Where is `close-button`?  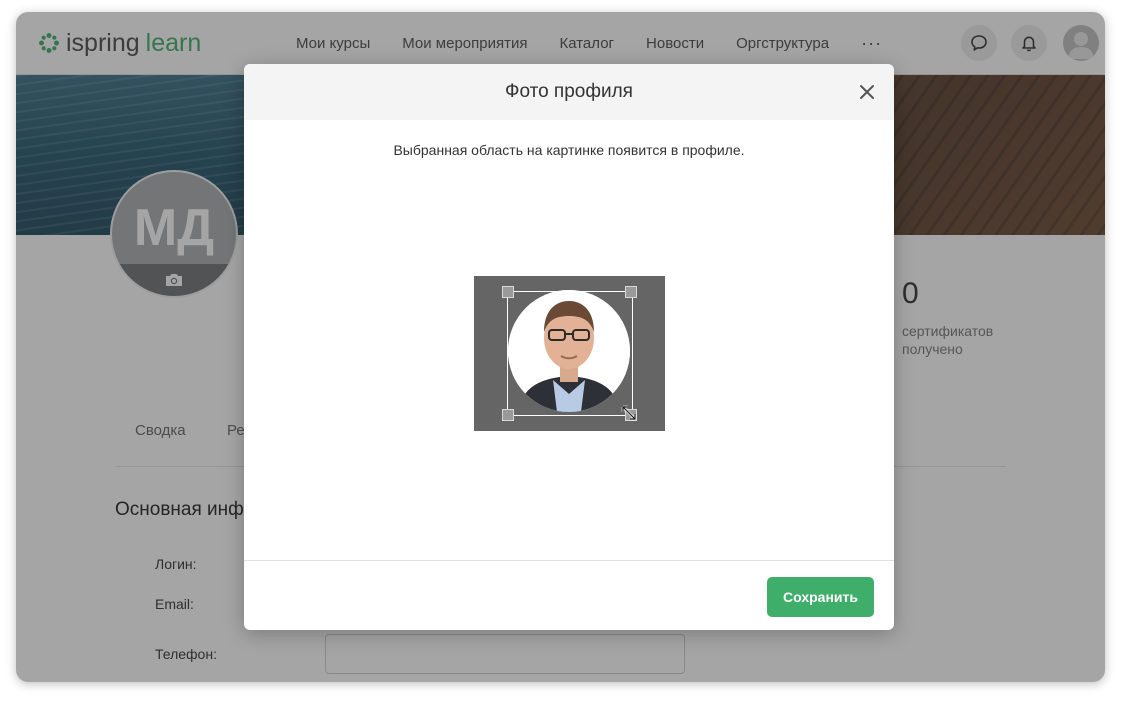
close-button is located at coordinates (867, 92).